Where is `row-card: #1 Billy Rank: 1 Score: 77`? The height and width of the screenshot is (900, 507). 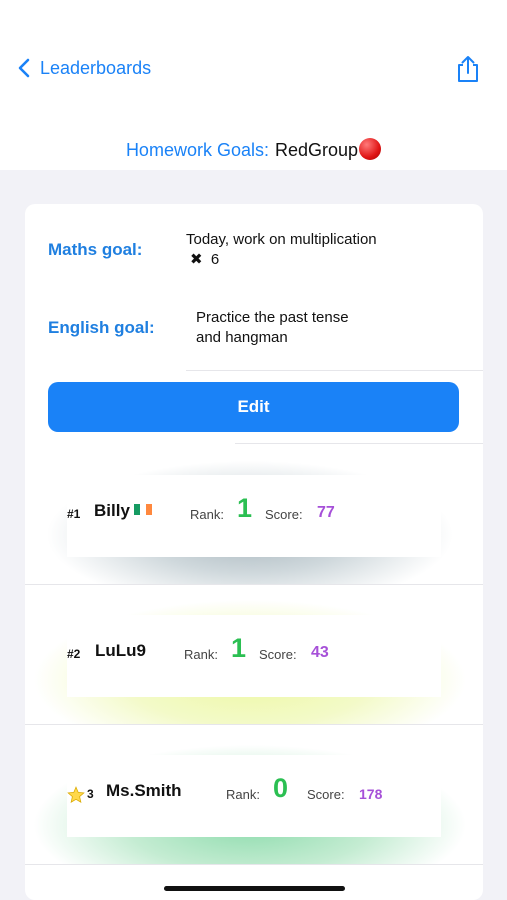
row-card: #1 Billy Rank: 1 Score: 77 is located at coordinates (254, 516).